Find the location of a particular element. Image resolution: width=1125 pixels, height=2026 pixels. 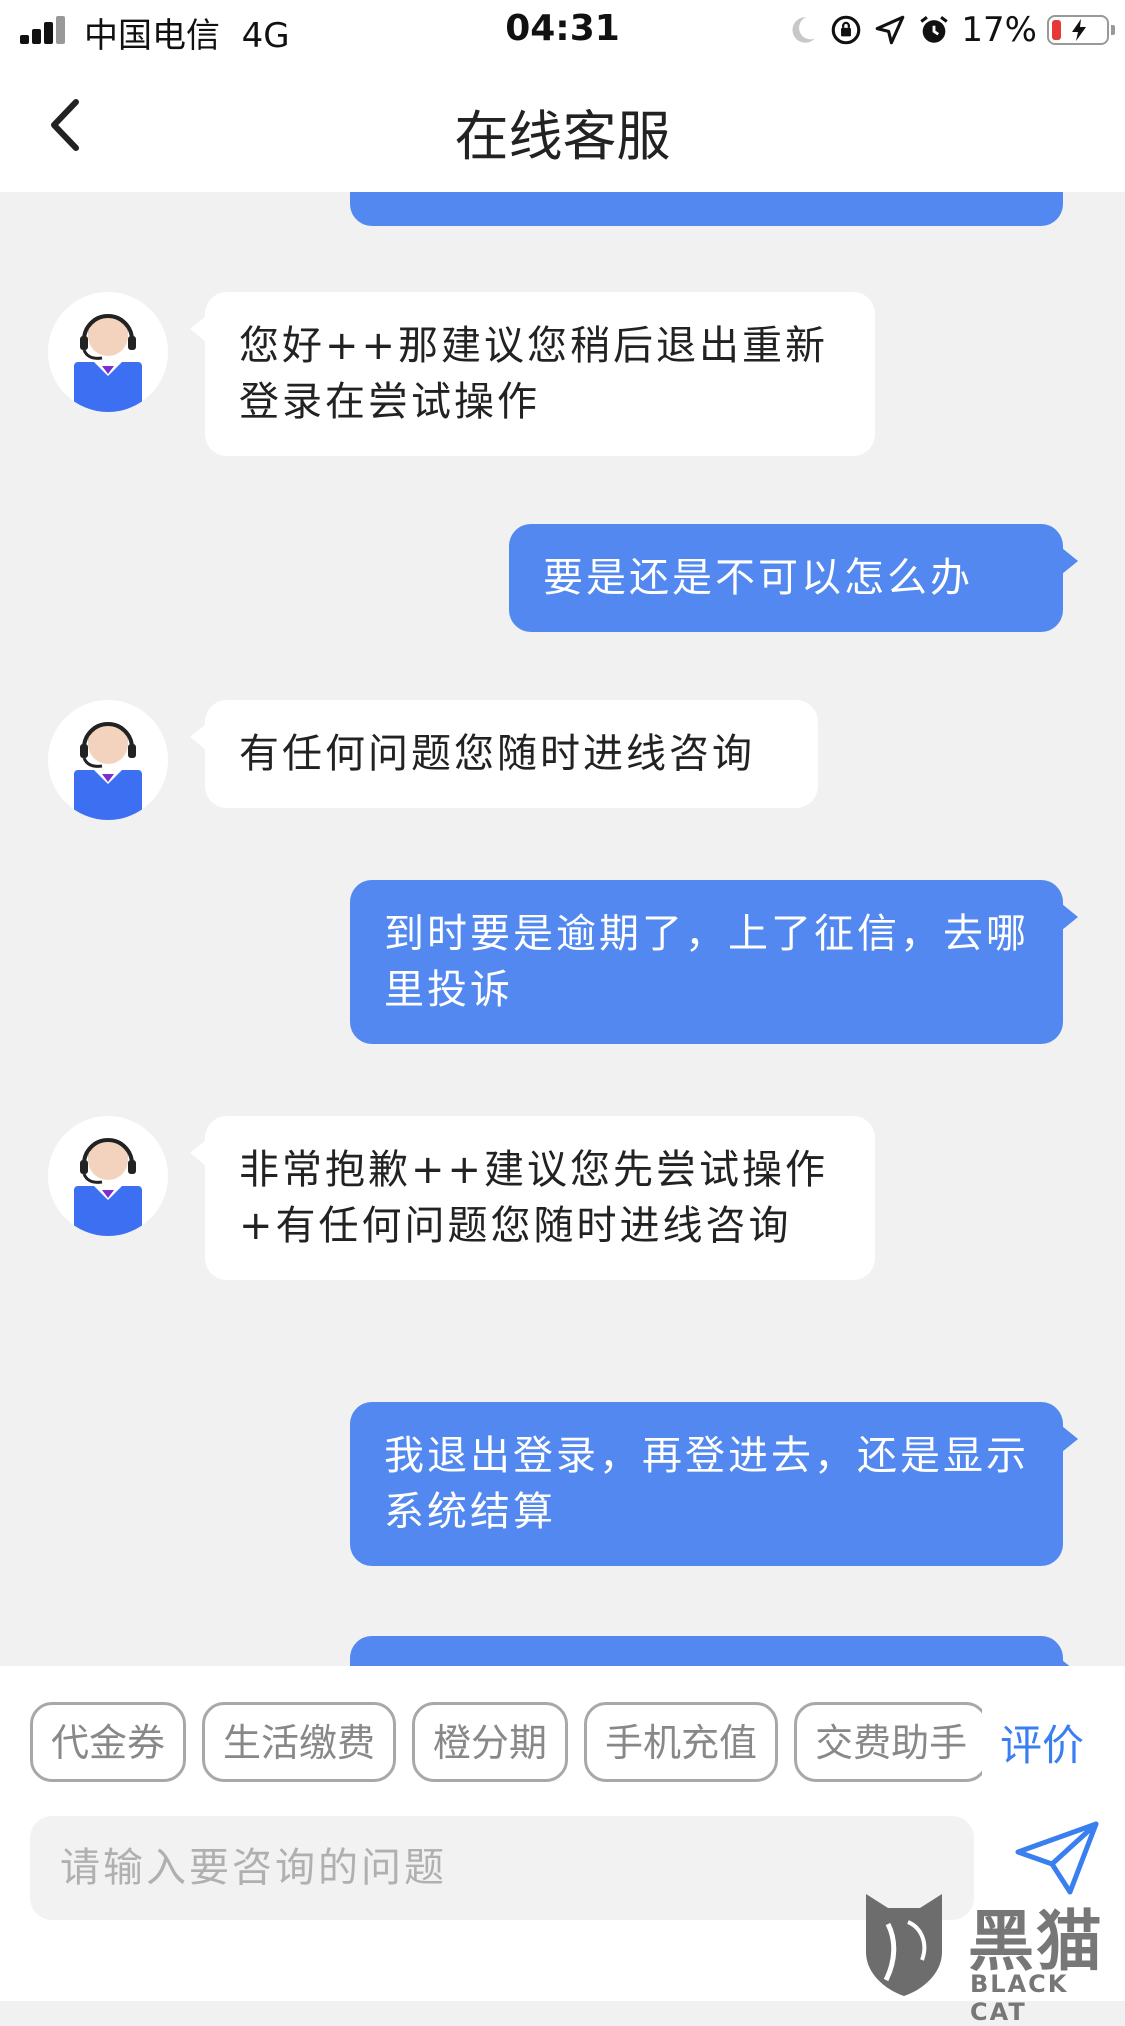

nav-bar: 在线客服 is located at coordinates (562, 127).